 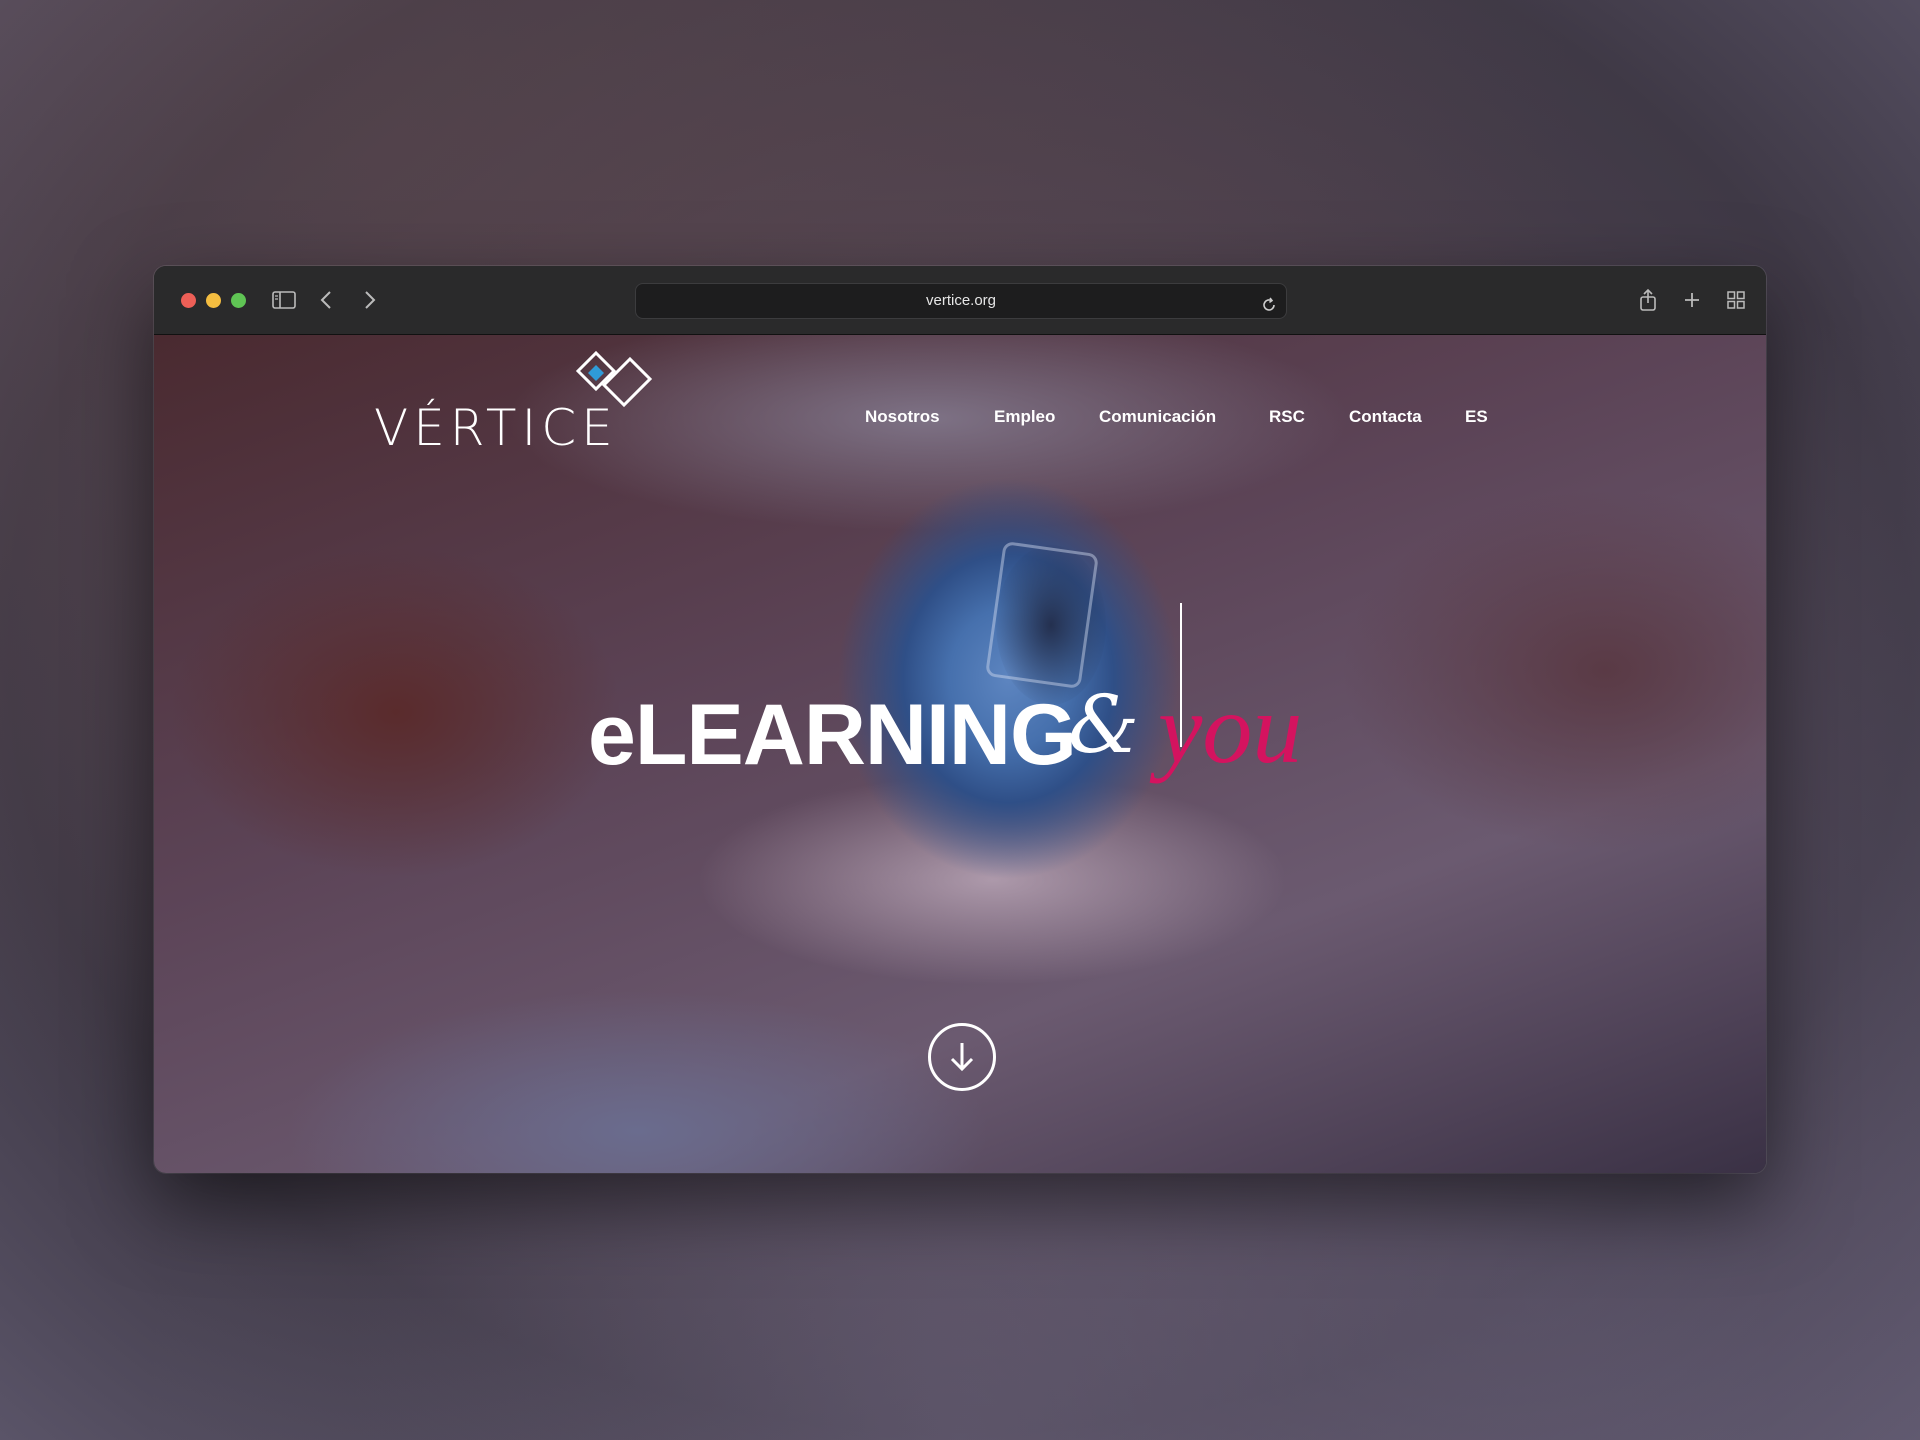 What do you see at coordinates (902, 417) in the screenshot?
I see `nav-item-nosotros: Nosotros` at bounding box center [902, 417].